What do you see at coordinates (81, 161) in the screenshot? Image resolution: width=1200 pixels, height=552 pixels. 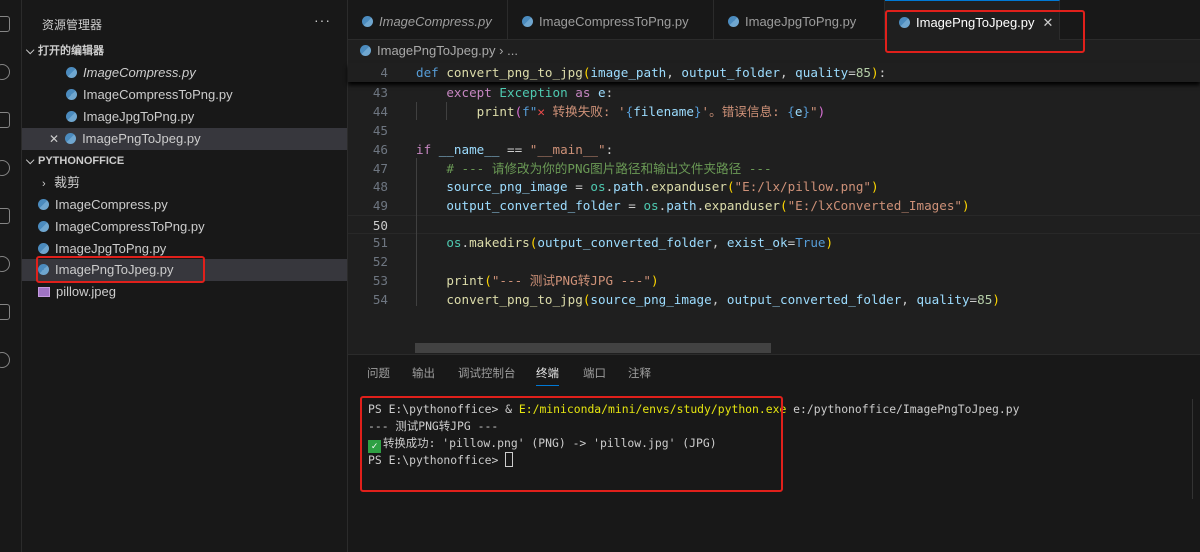 I see `workspace-label: PYTHONOFFICE` at bounding box center [81, 161].